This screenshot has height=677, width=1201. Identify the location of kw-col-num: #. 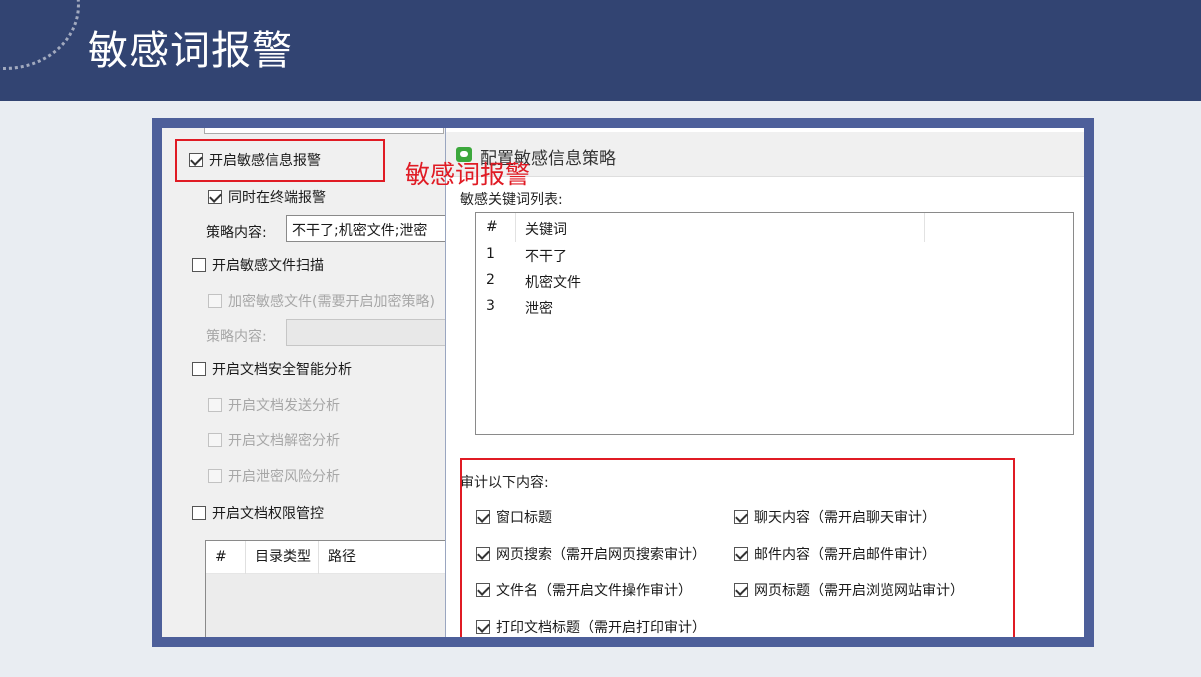
(496, 227).